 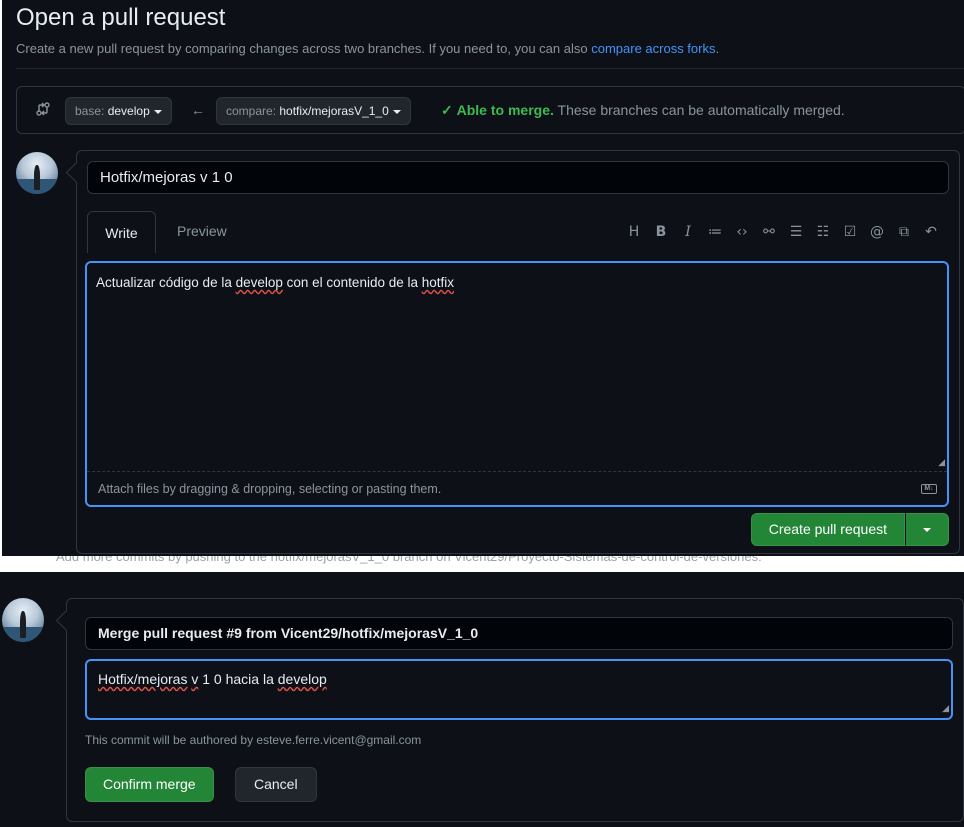 What do you see at coordinates (827, 529) in the screenshot?
I see `create-pull-request-button: Create pull request` at bounding box center [827, 529].